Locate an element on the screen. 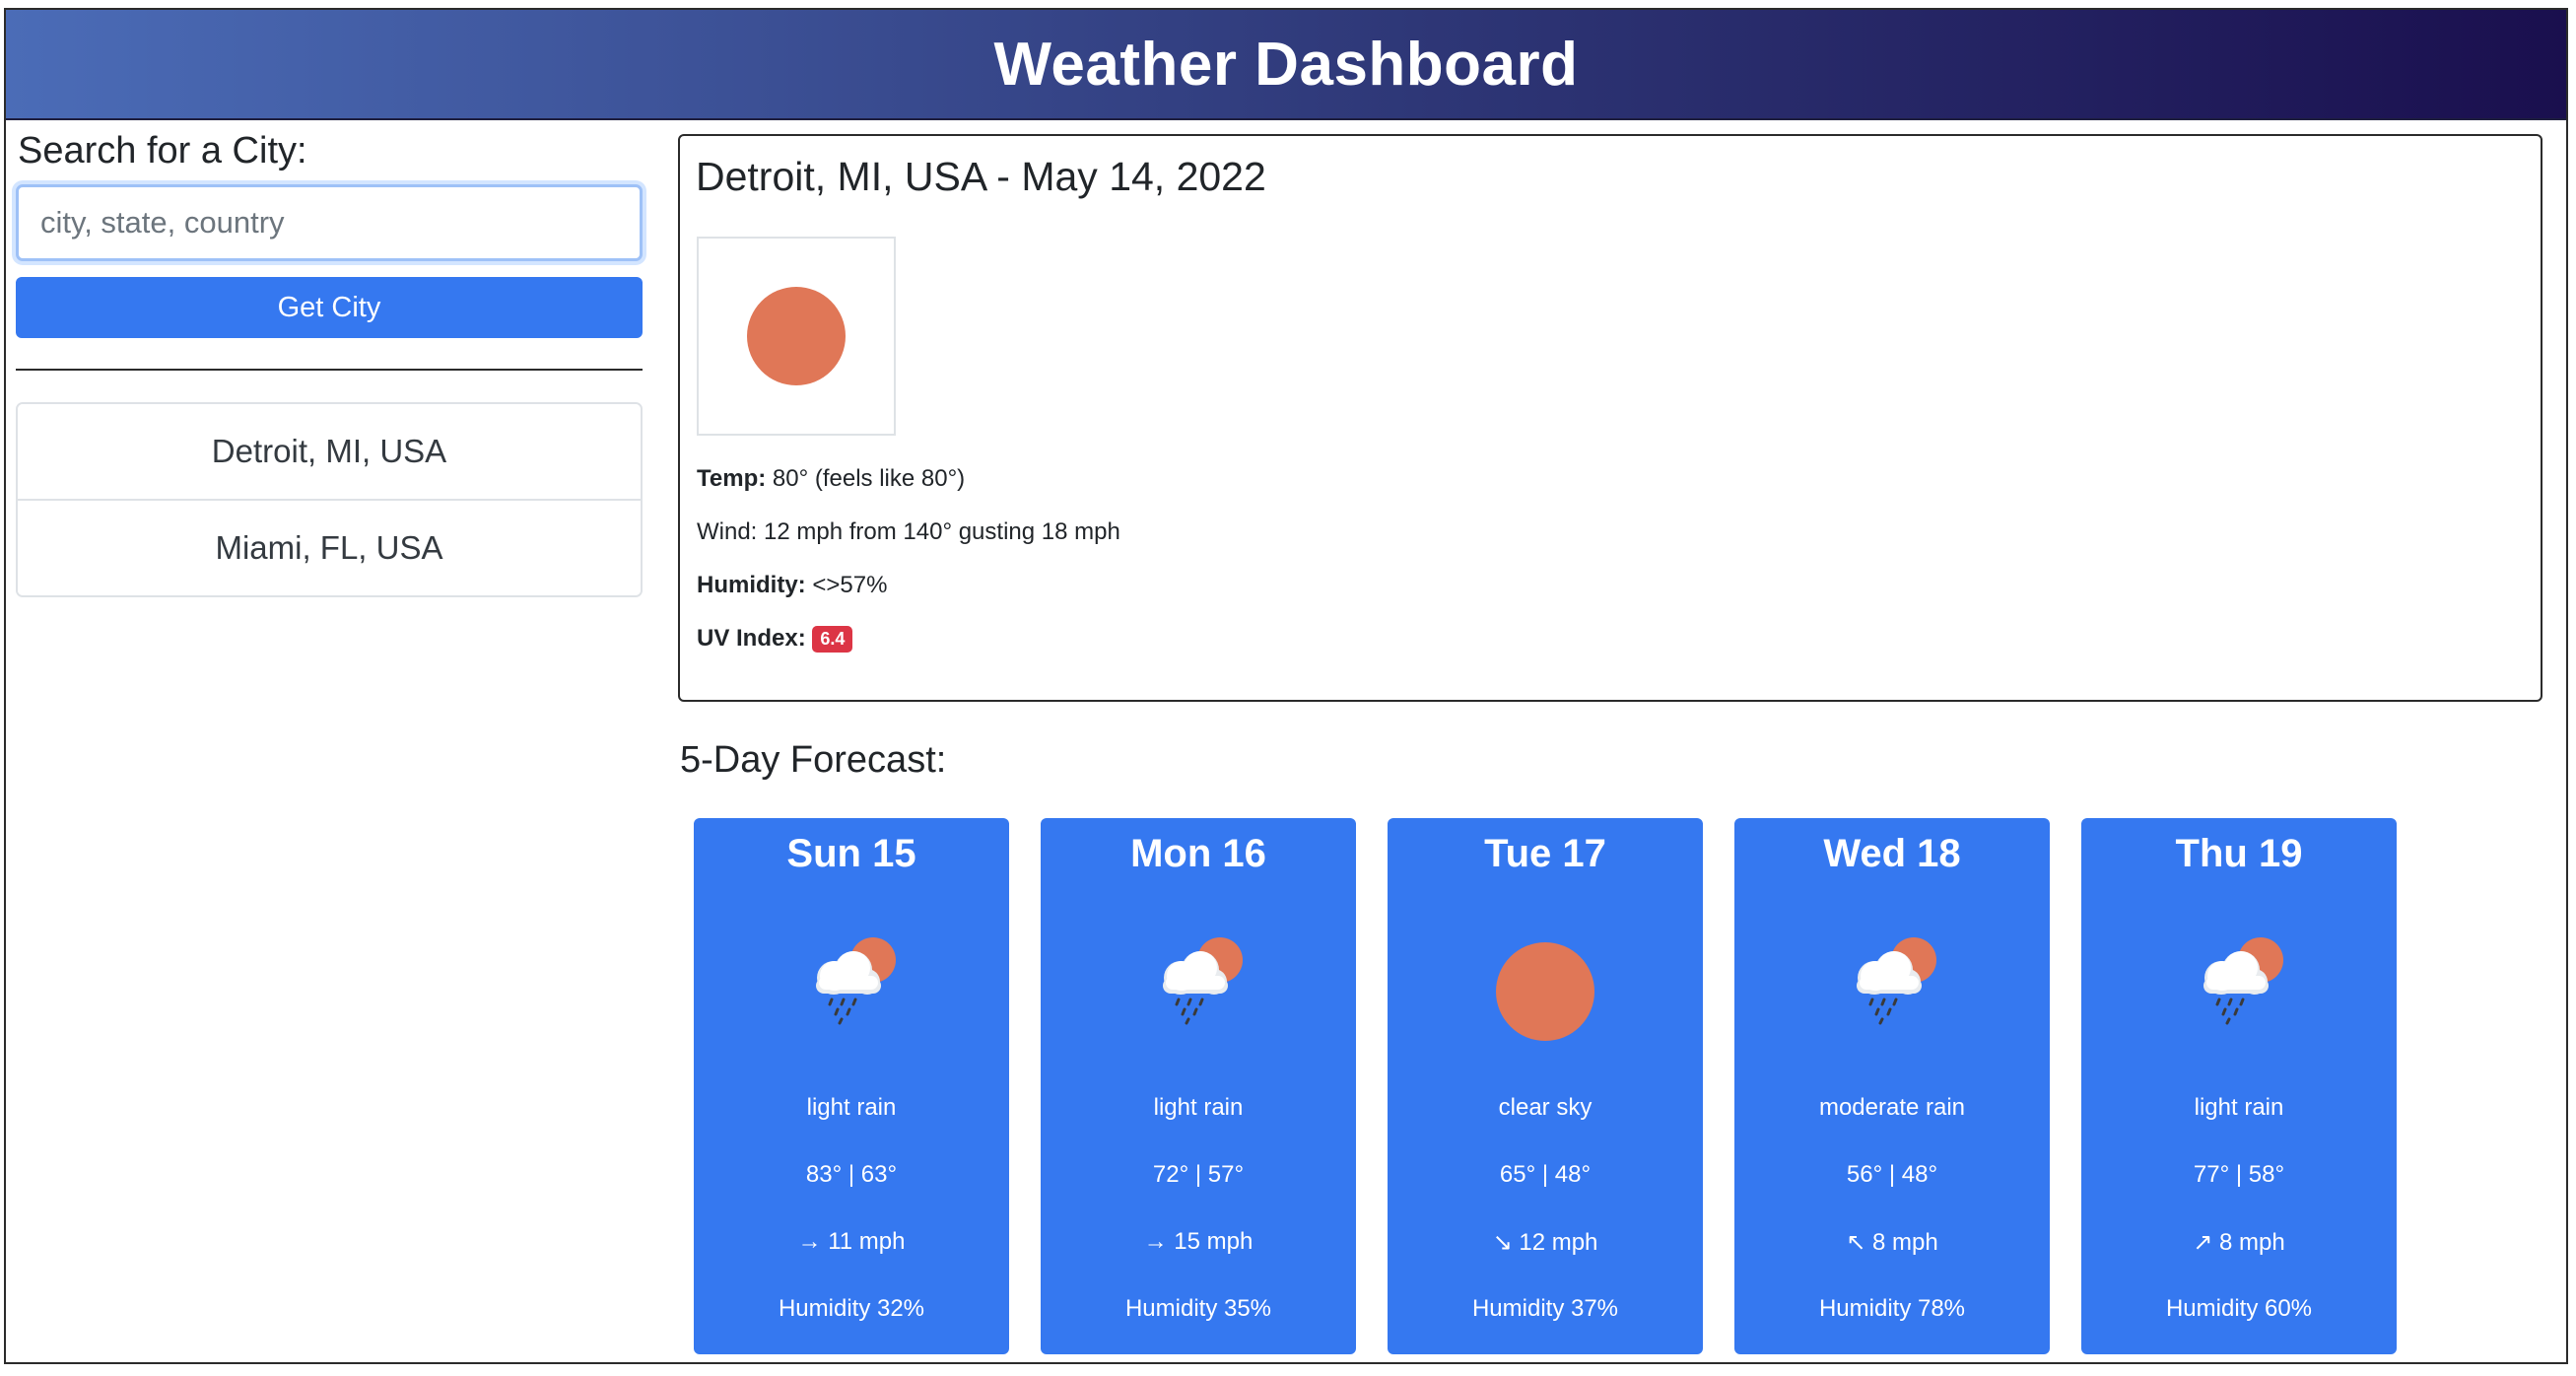 Image resolution: width=2576 pixels, height=1376 pixels. app-header: Weather Dashboard is located at coordinates (1286, 65).